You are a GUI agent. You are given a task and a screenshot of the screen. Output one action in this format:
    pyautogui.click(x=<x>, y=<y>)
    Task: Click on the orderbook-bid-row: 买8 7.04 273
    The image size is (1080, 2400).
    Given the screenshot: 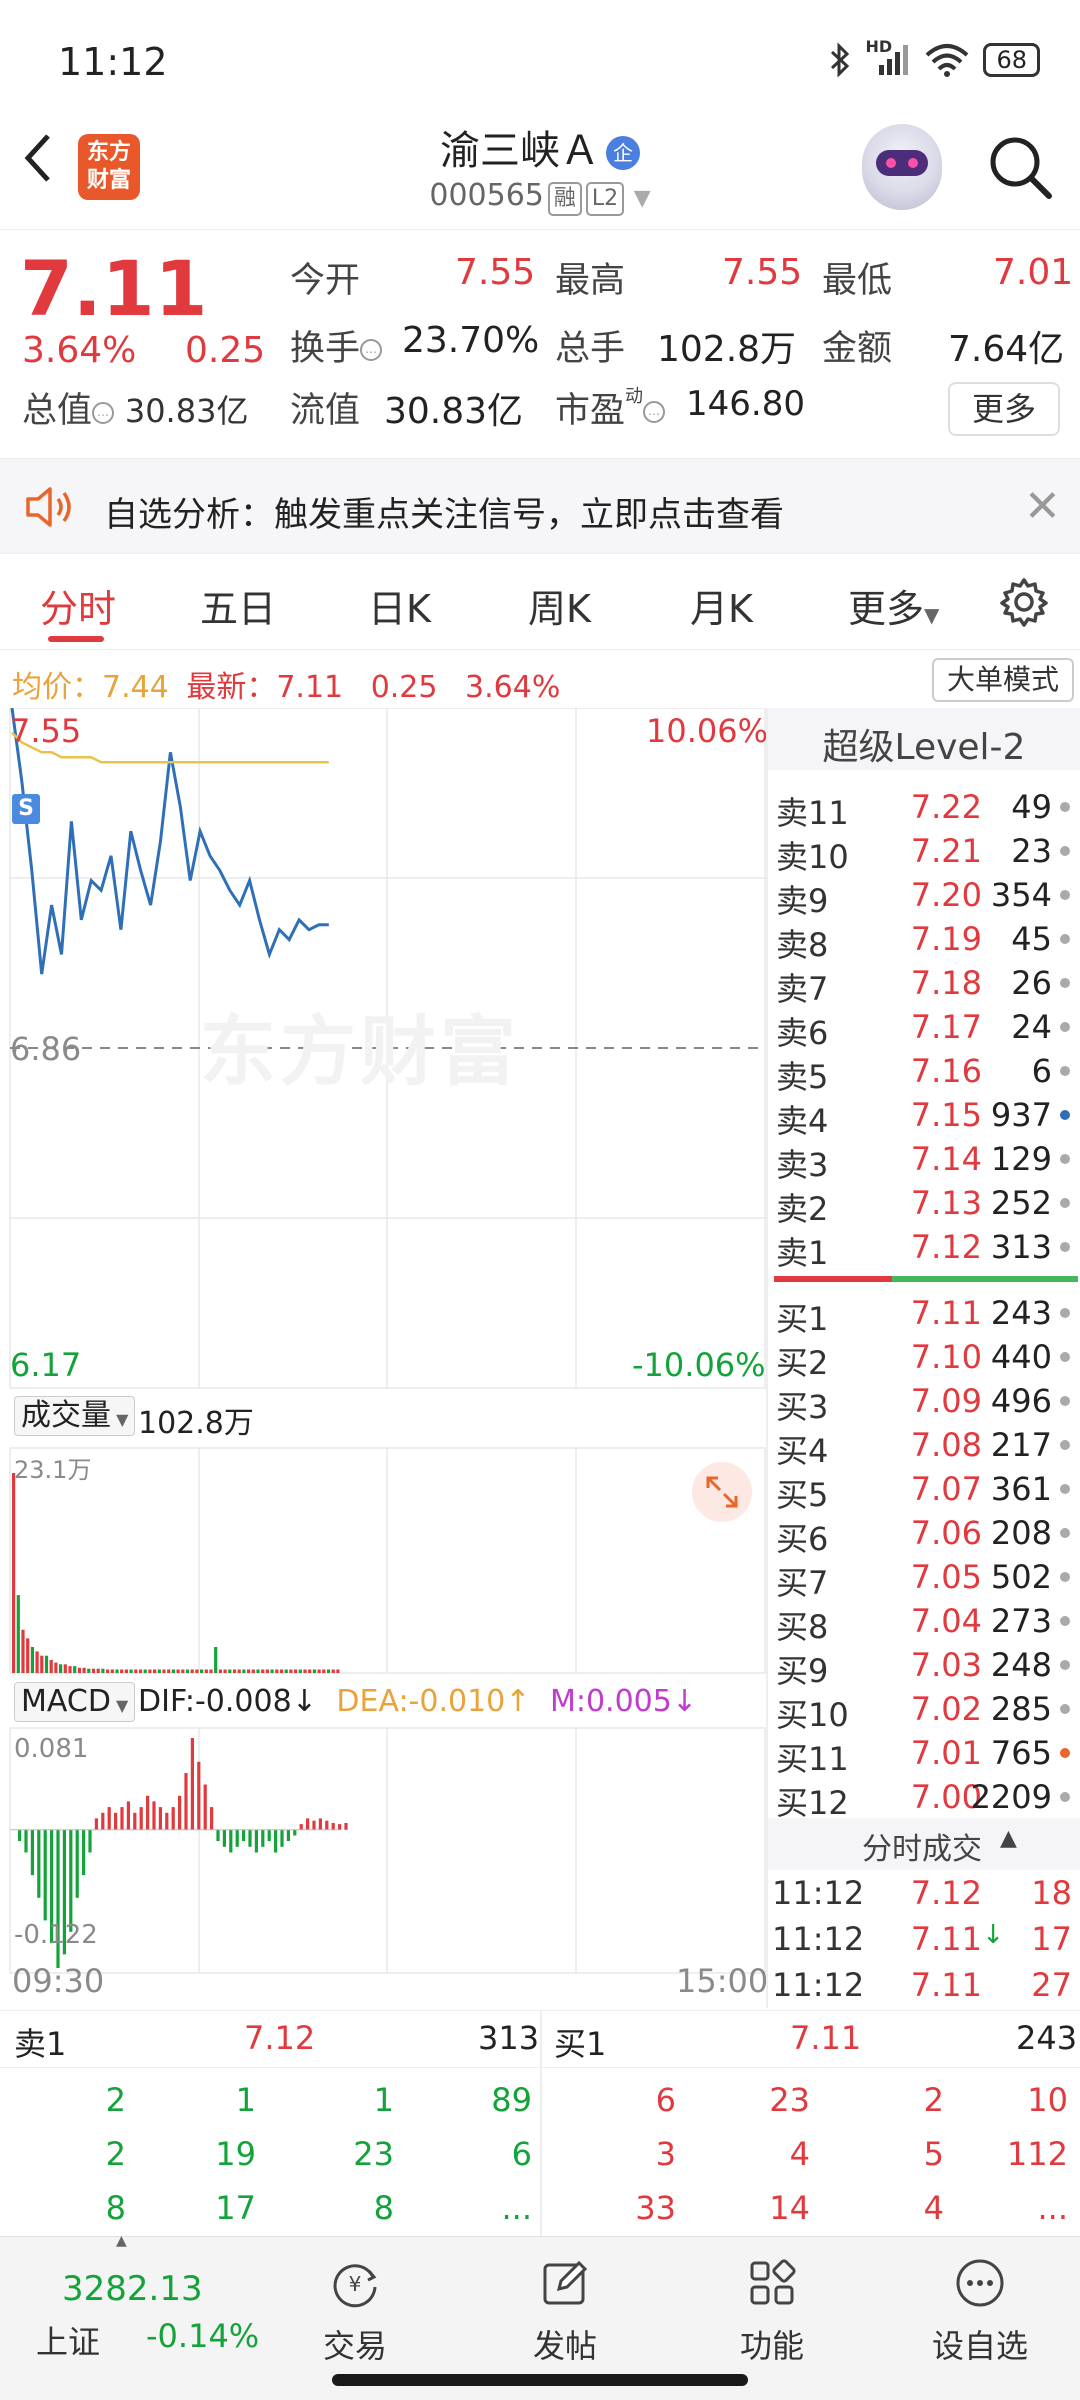 What is the action you would take?
    pyautogui.click(x=924, y=1622)
    